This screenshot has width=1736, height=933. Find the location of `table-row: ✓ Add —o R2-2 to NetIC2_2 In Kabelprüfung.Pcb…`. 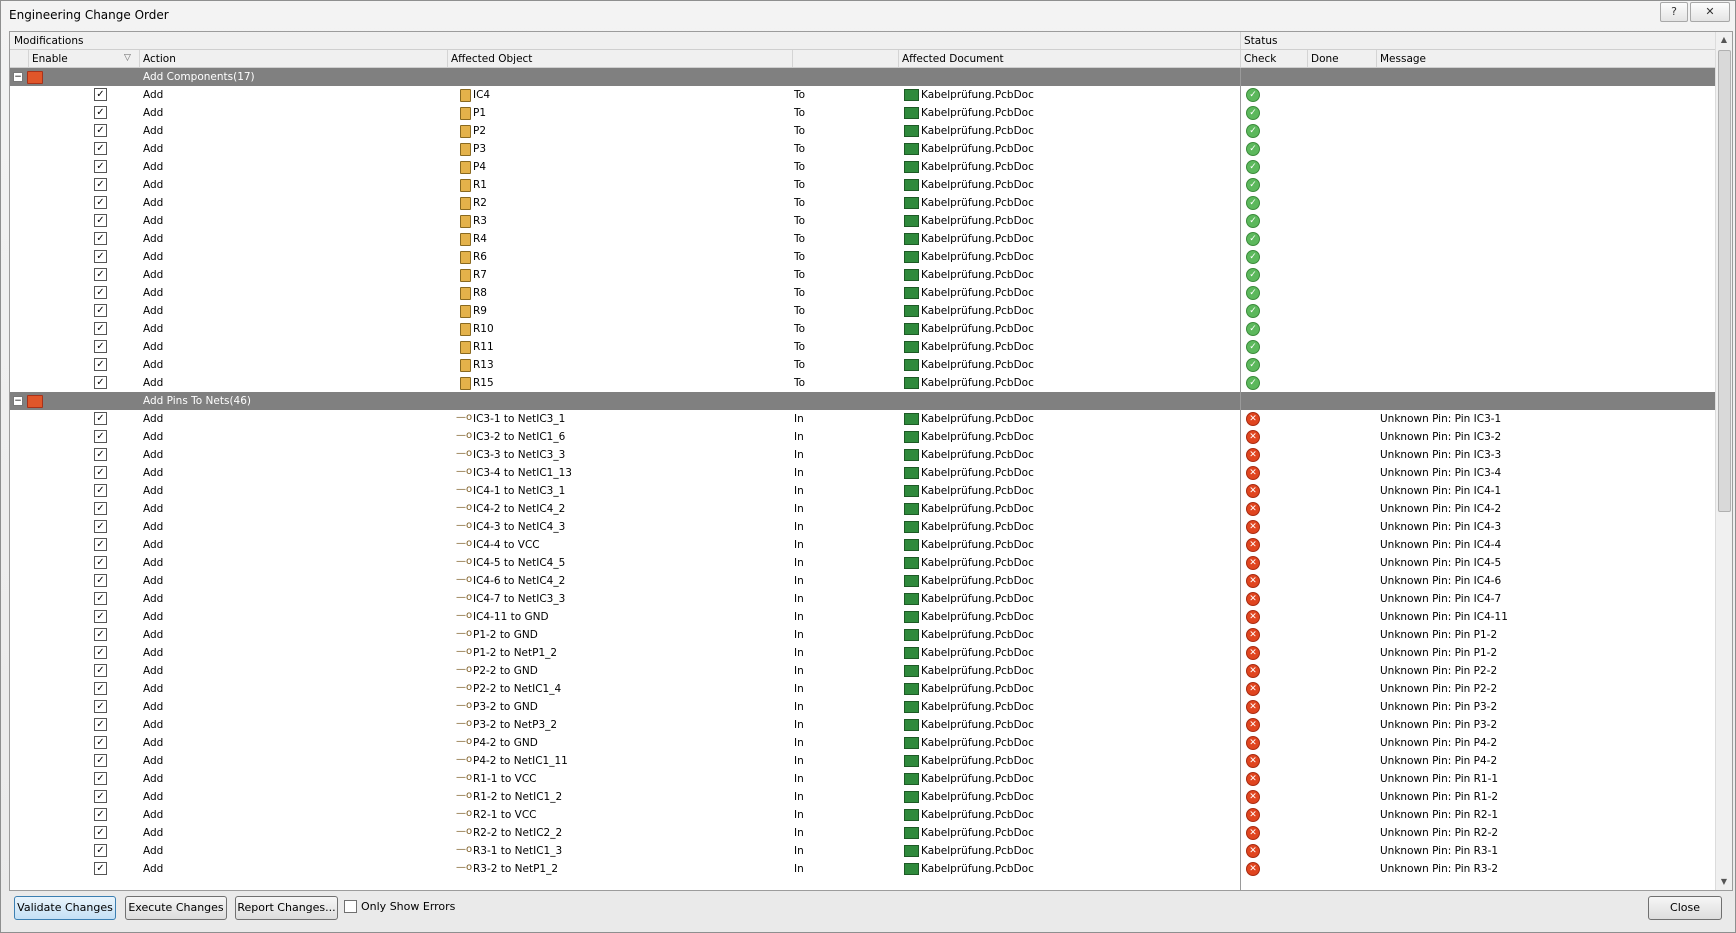

table-row: ✓ Add —o R2-2 to NetIC2_2 In Kabelprüfung.Pcb… is located at coordinates (863, 833).